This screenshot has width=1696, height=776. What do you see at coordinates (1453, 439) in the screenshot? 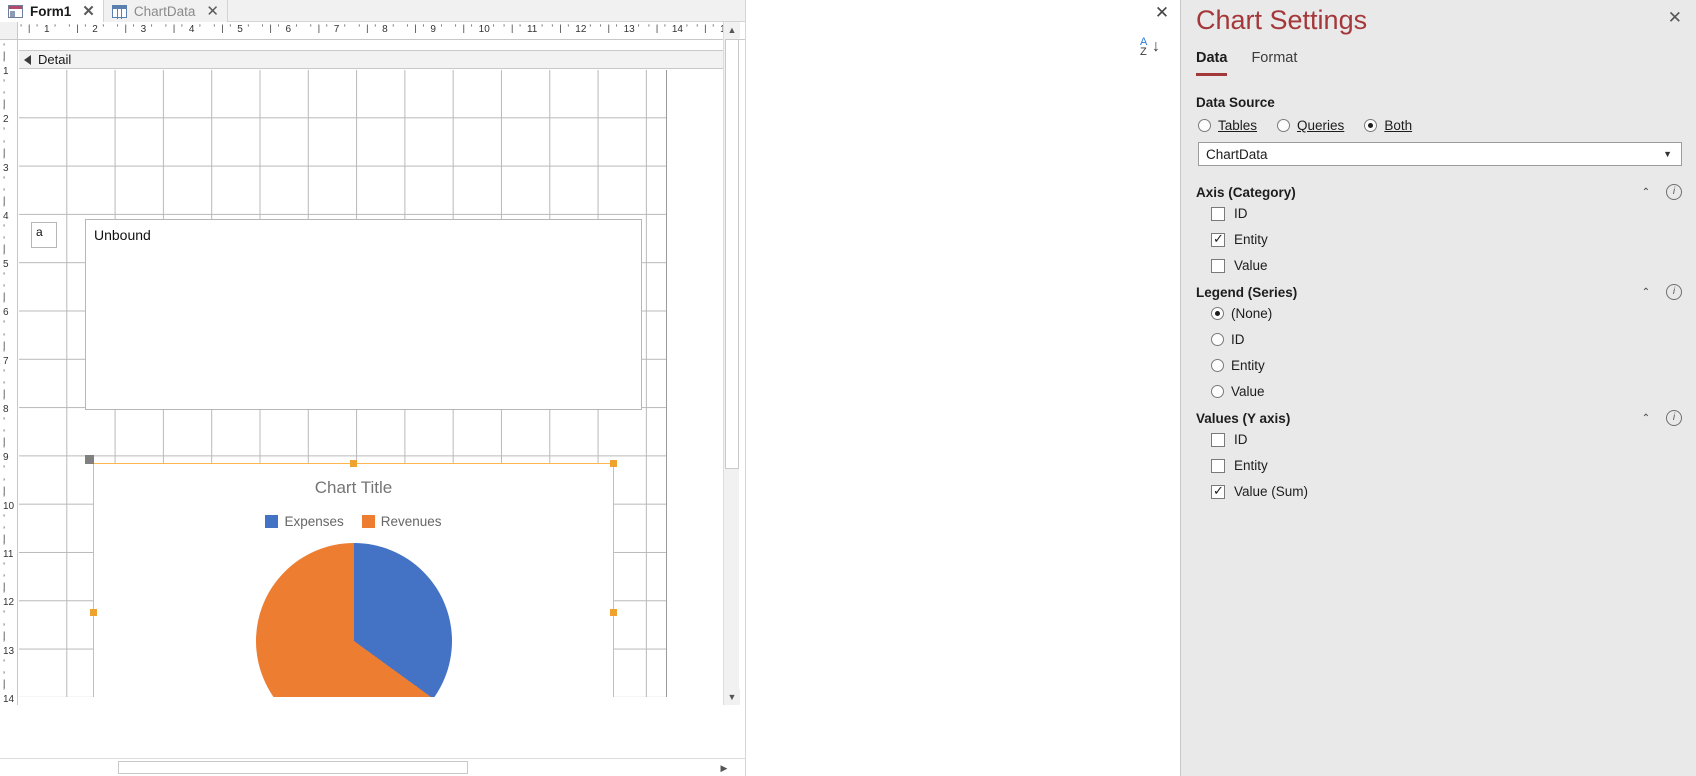
I see `checkbox-values-id: ID` at bounding box center [1453, 439].